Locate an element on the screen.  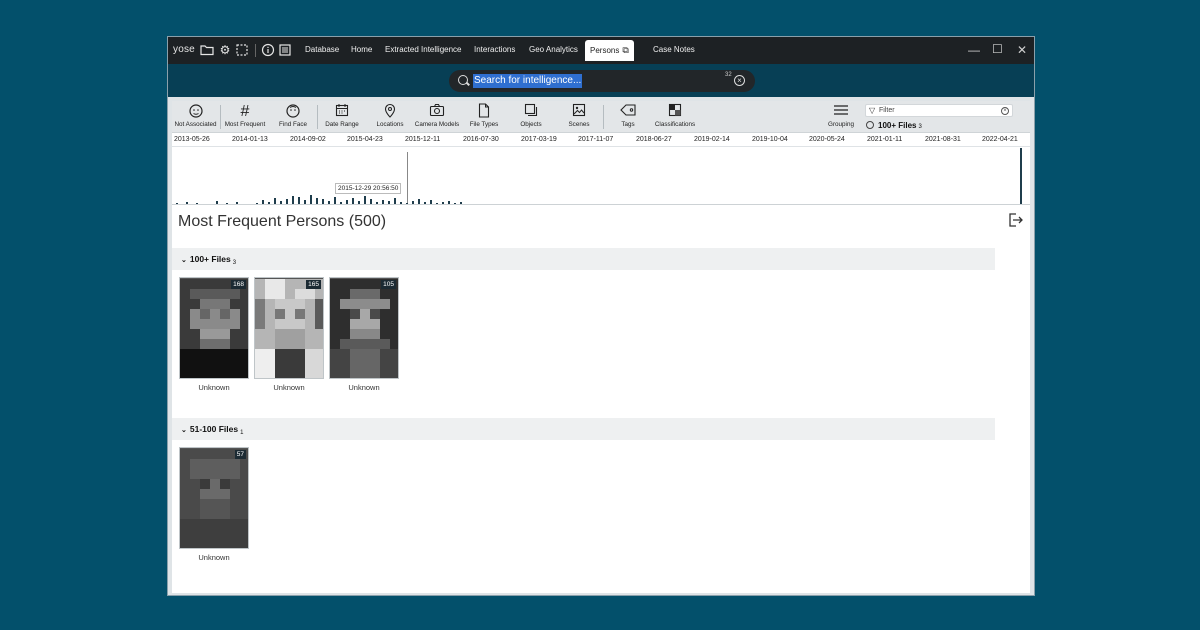
filter-field: ▽ Filter × is located at coordinates (939, 110).